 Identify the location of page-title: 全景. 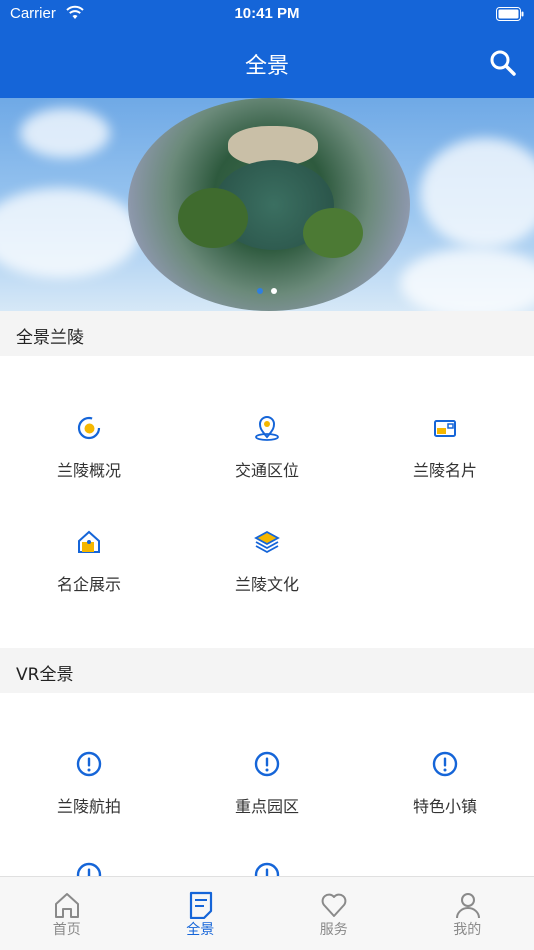
(266, 66).